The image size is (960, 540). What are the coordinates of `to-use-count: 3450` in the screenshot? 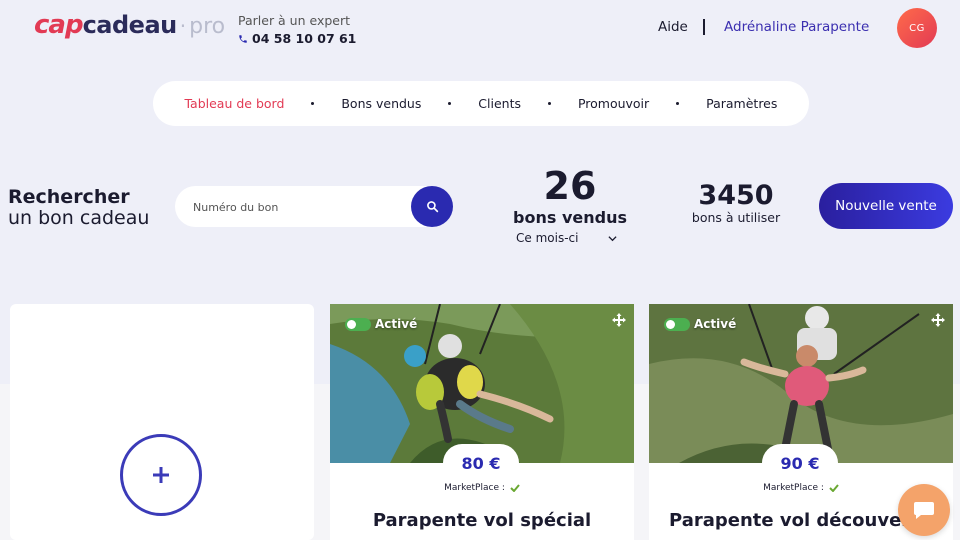 It's located at (736, 195).